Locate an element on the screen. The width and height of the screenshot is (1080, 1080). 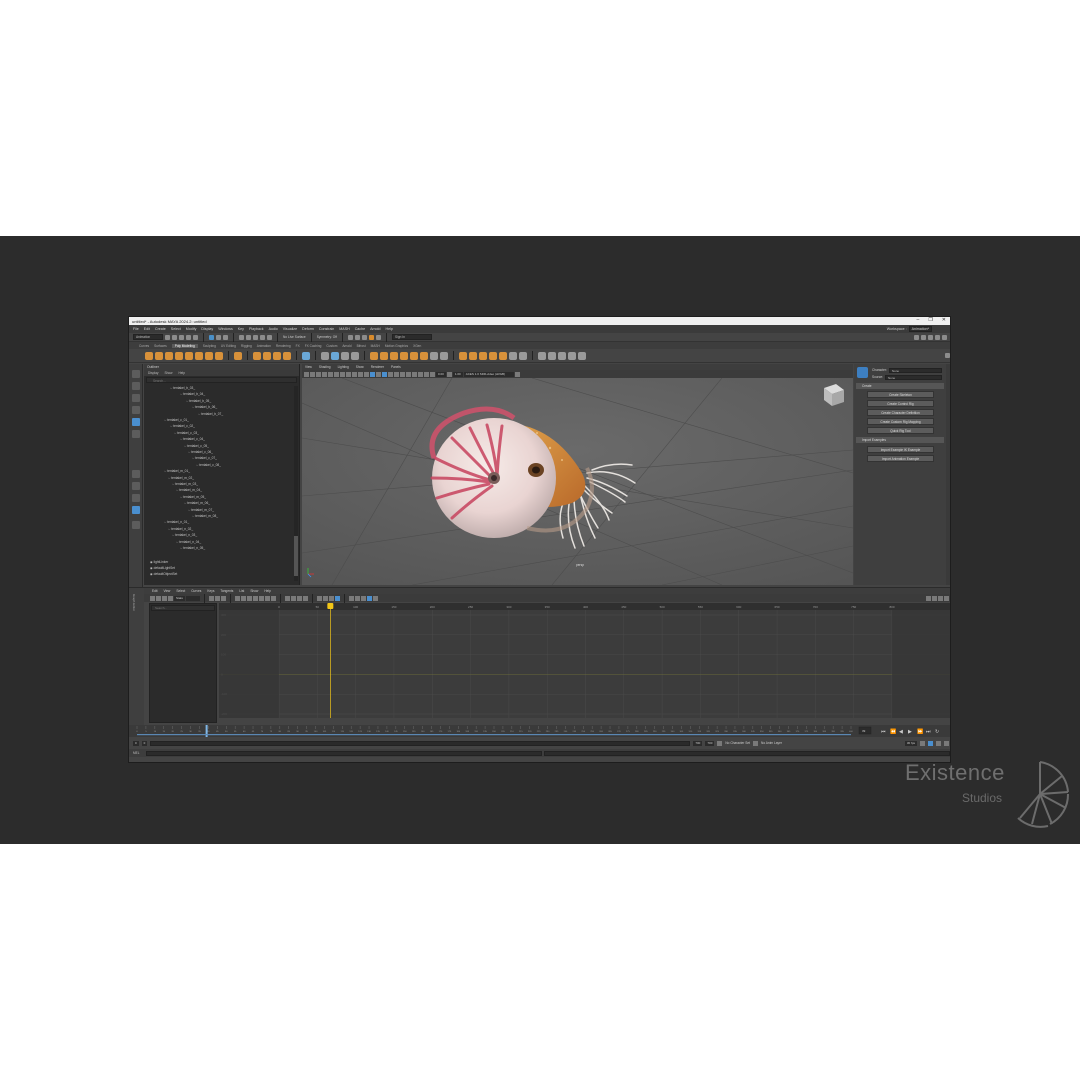
anim-layer-icon is located at coordinates (756, 743).